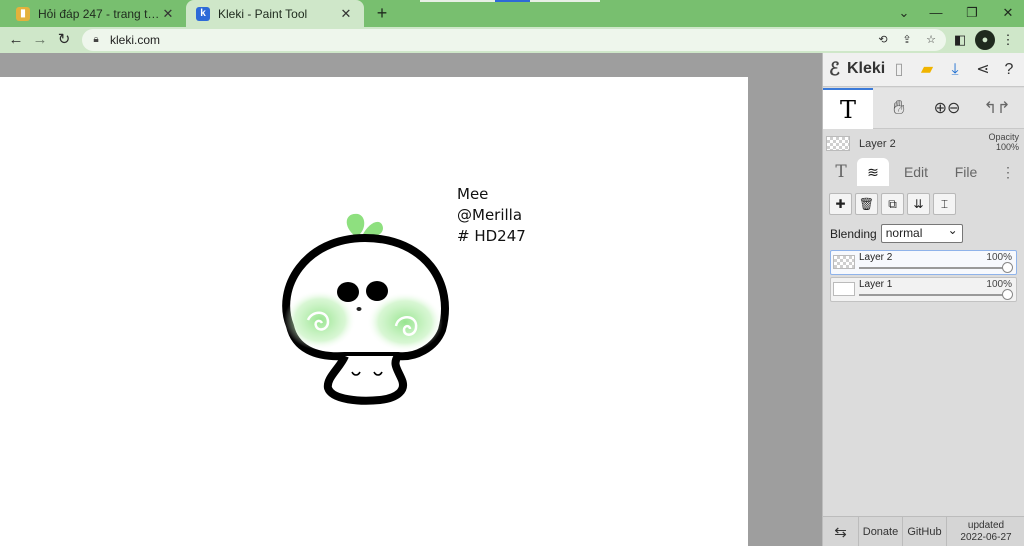 This screenshot has height=546, width=1024. I want to click on tab-hoidap: ▮ Hỏi đáp 247 - trang tra loi ✕, so click(96, 13).